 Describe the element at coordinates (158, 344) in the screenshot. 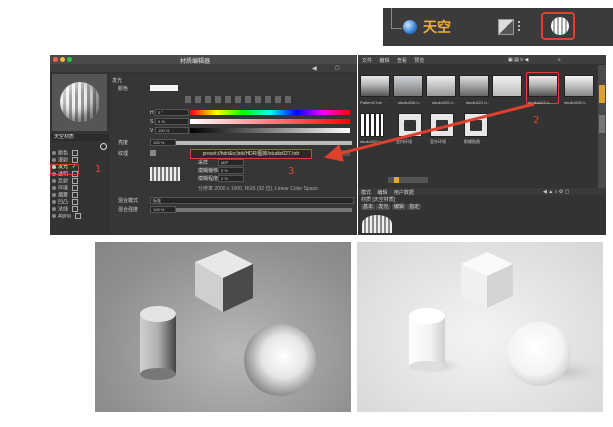

I see `cylinder-body` at that location.